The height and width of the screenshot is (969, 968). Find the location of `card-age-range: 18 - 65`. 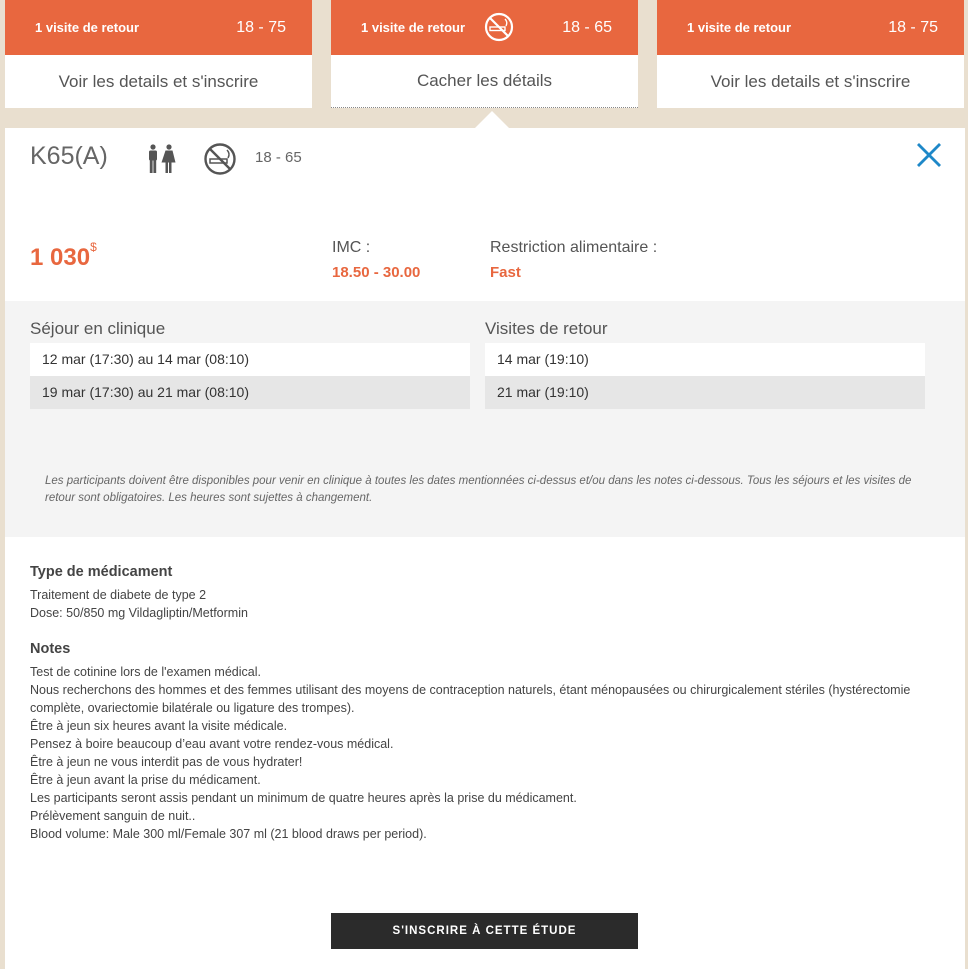

card-age-range: 18 - 65 is located at coordinates (587, 27).